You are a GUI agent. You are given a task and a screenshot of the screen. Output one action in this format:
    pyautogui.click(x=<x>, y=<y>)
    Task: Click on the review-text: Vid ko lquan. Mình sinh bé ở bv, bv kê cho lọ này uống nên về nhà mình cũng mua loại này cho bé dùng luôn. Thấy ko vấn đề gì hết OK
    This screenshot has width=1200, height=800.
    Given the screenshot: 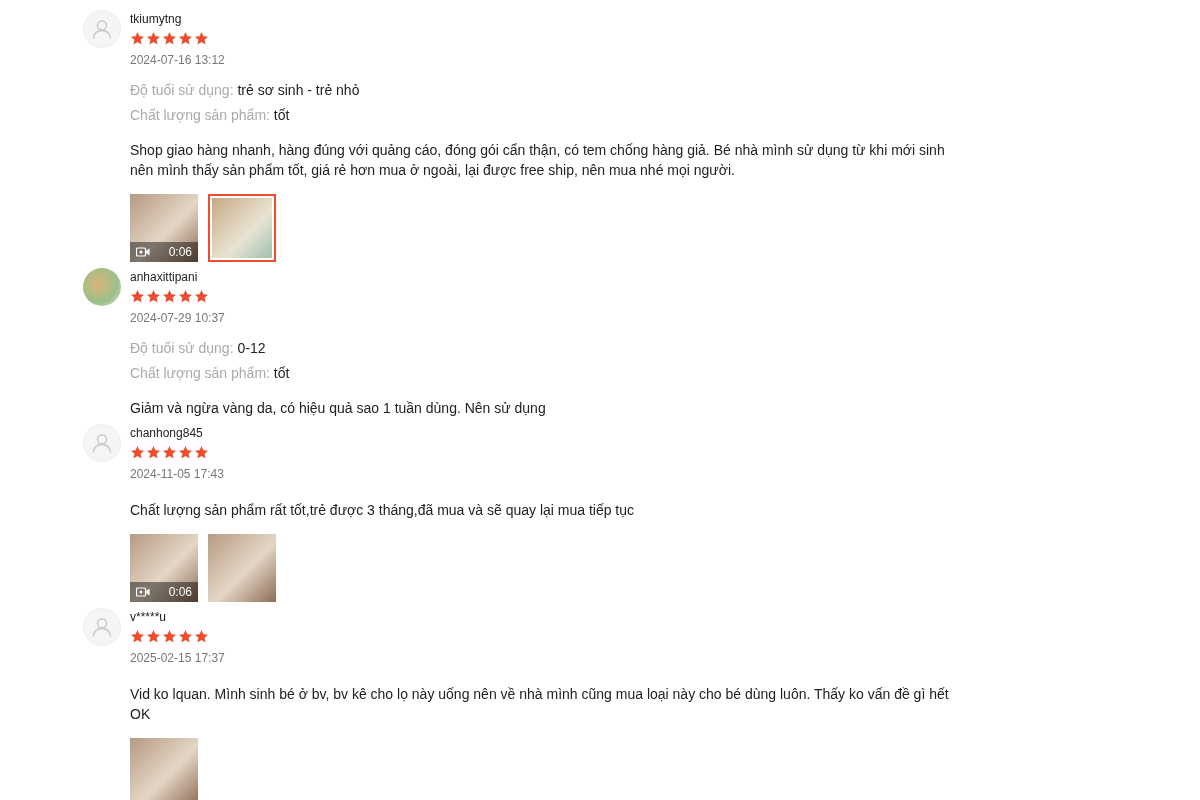 What is the action you would take?
    pyautogui.click(x=540, y=704)
    